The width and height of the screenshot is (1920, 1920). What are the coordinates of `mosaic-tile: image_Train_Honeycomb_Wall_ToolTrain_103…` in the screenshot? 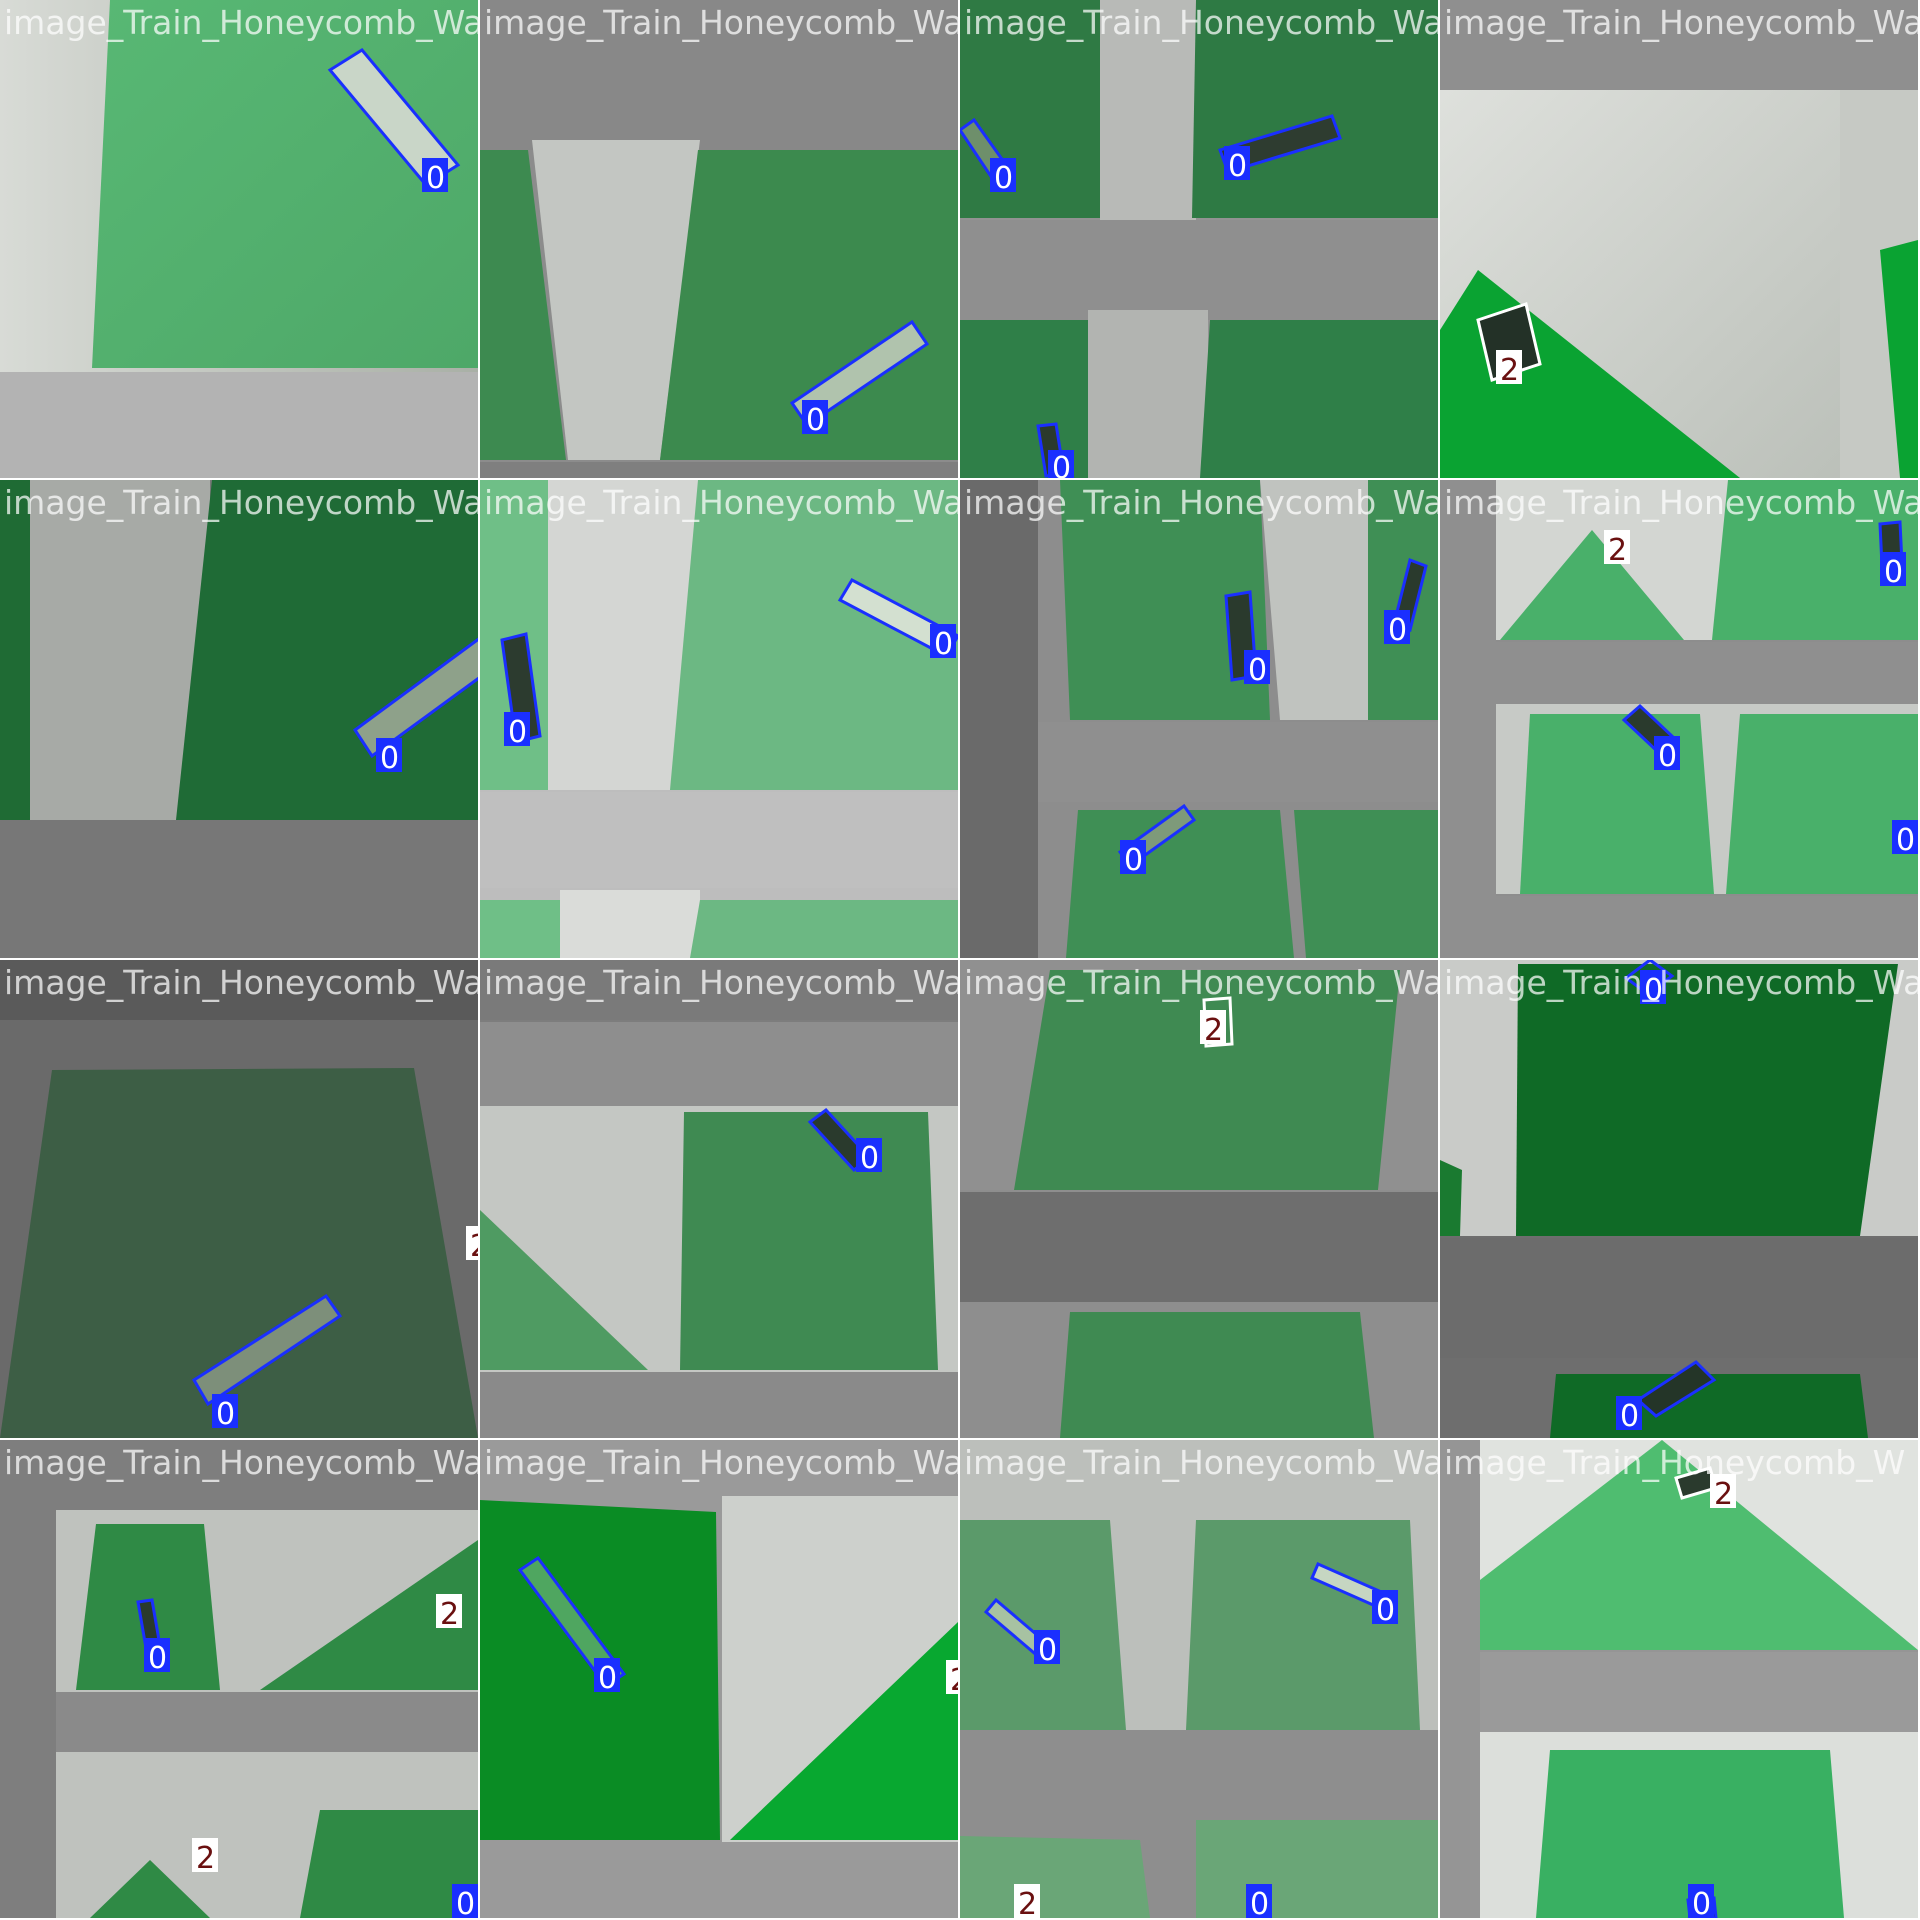 It's located at (239, 1679).